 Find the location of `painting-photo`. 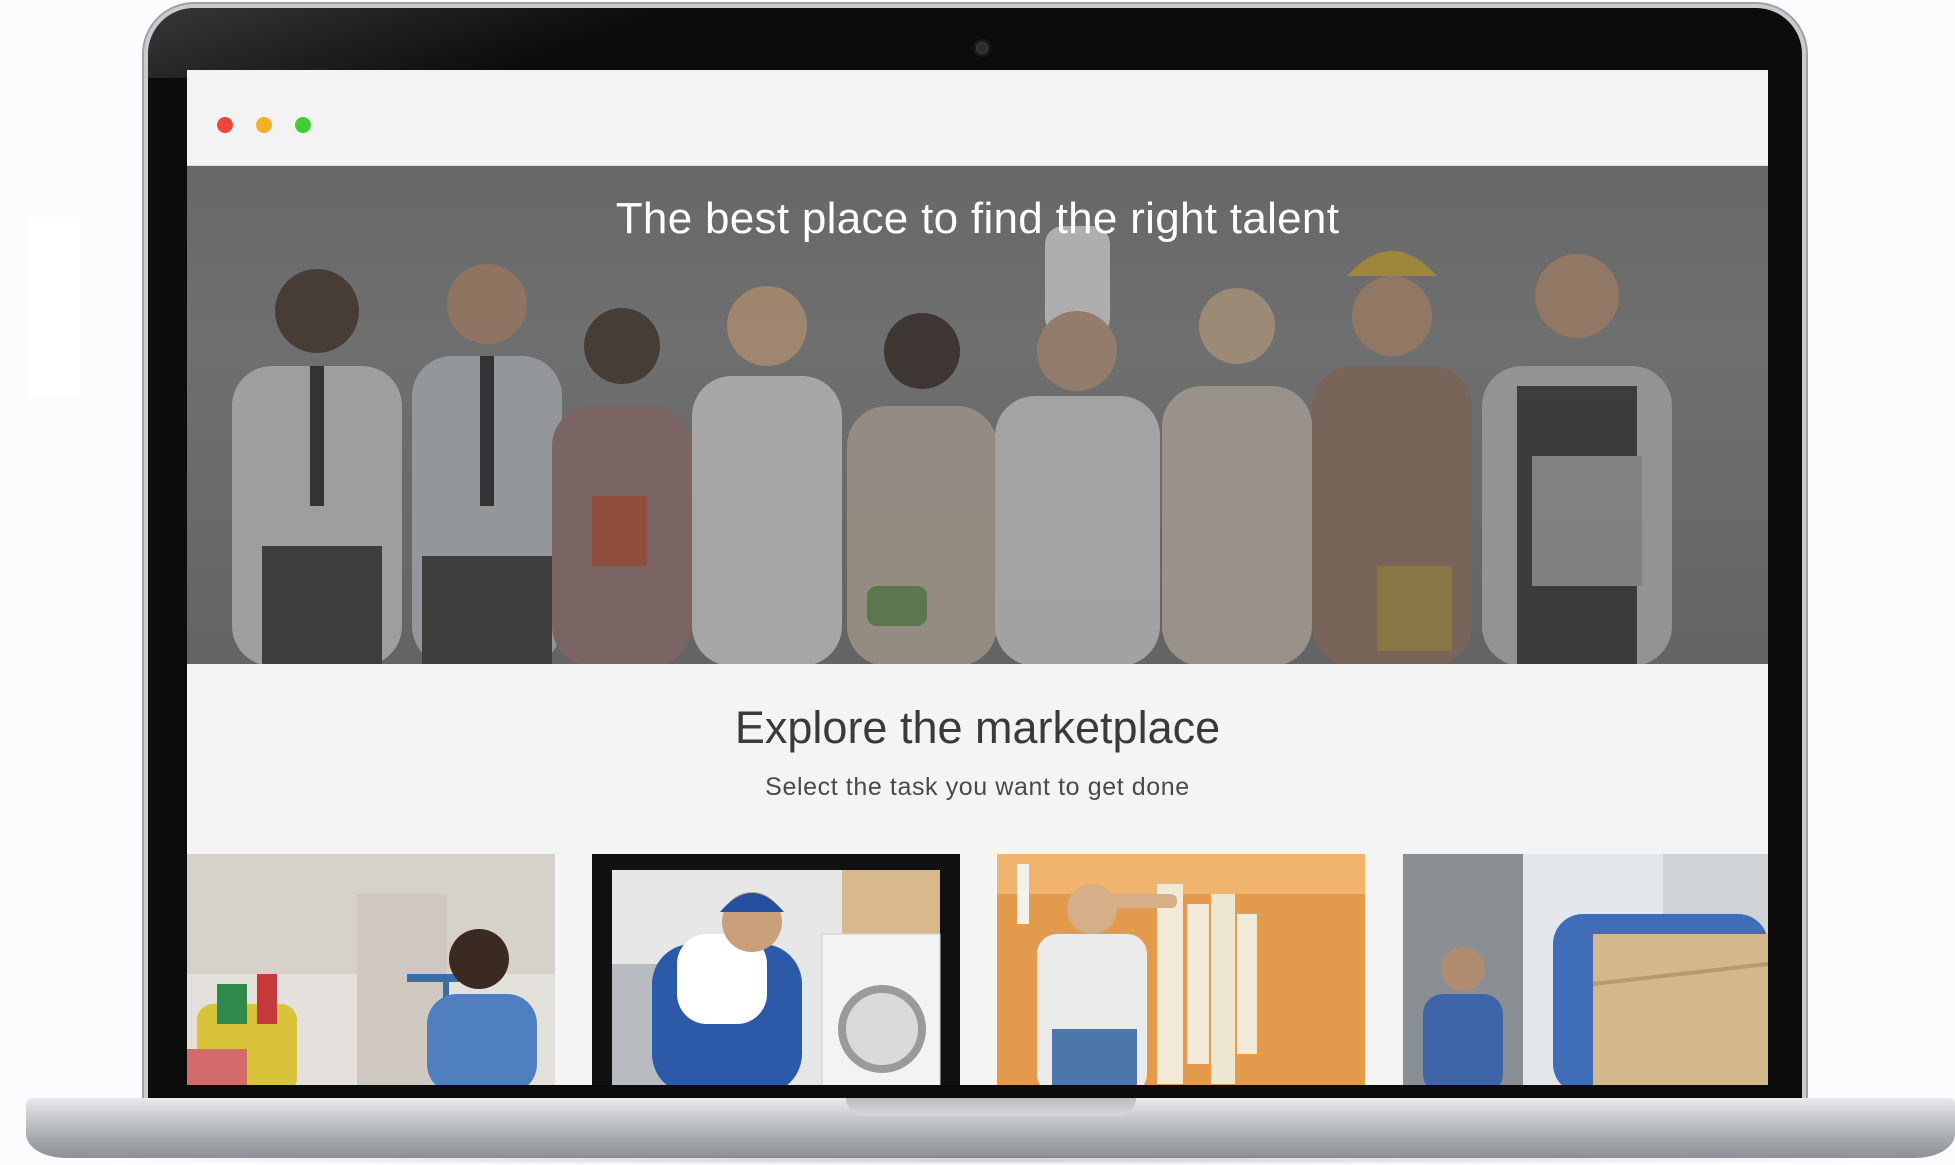

painting-photo is located at coordinates (1181, 969).